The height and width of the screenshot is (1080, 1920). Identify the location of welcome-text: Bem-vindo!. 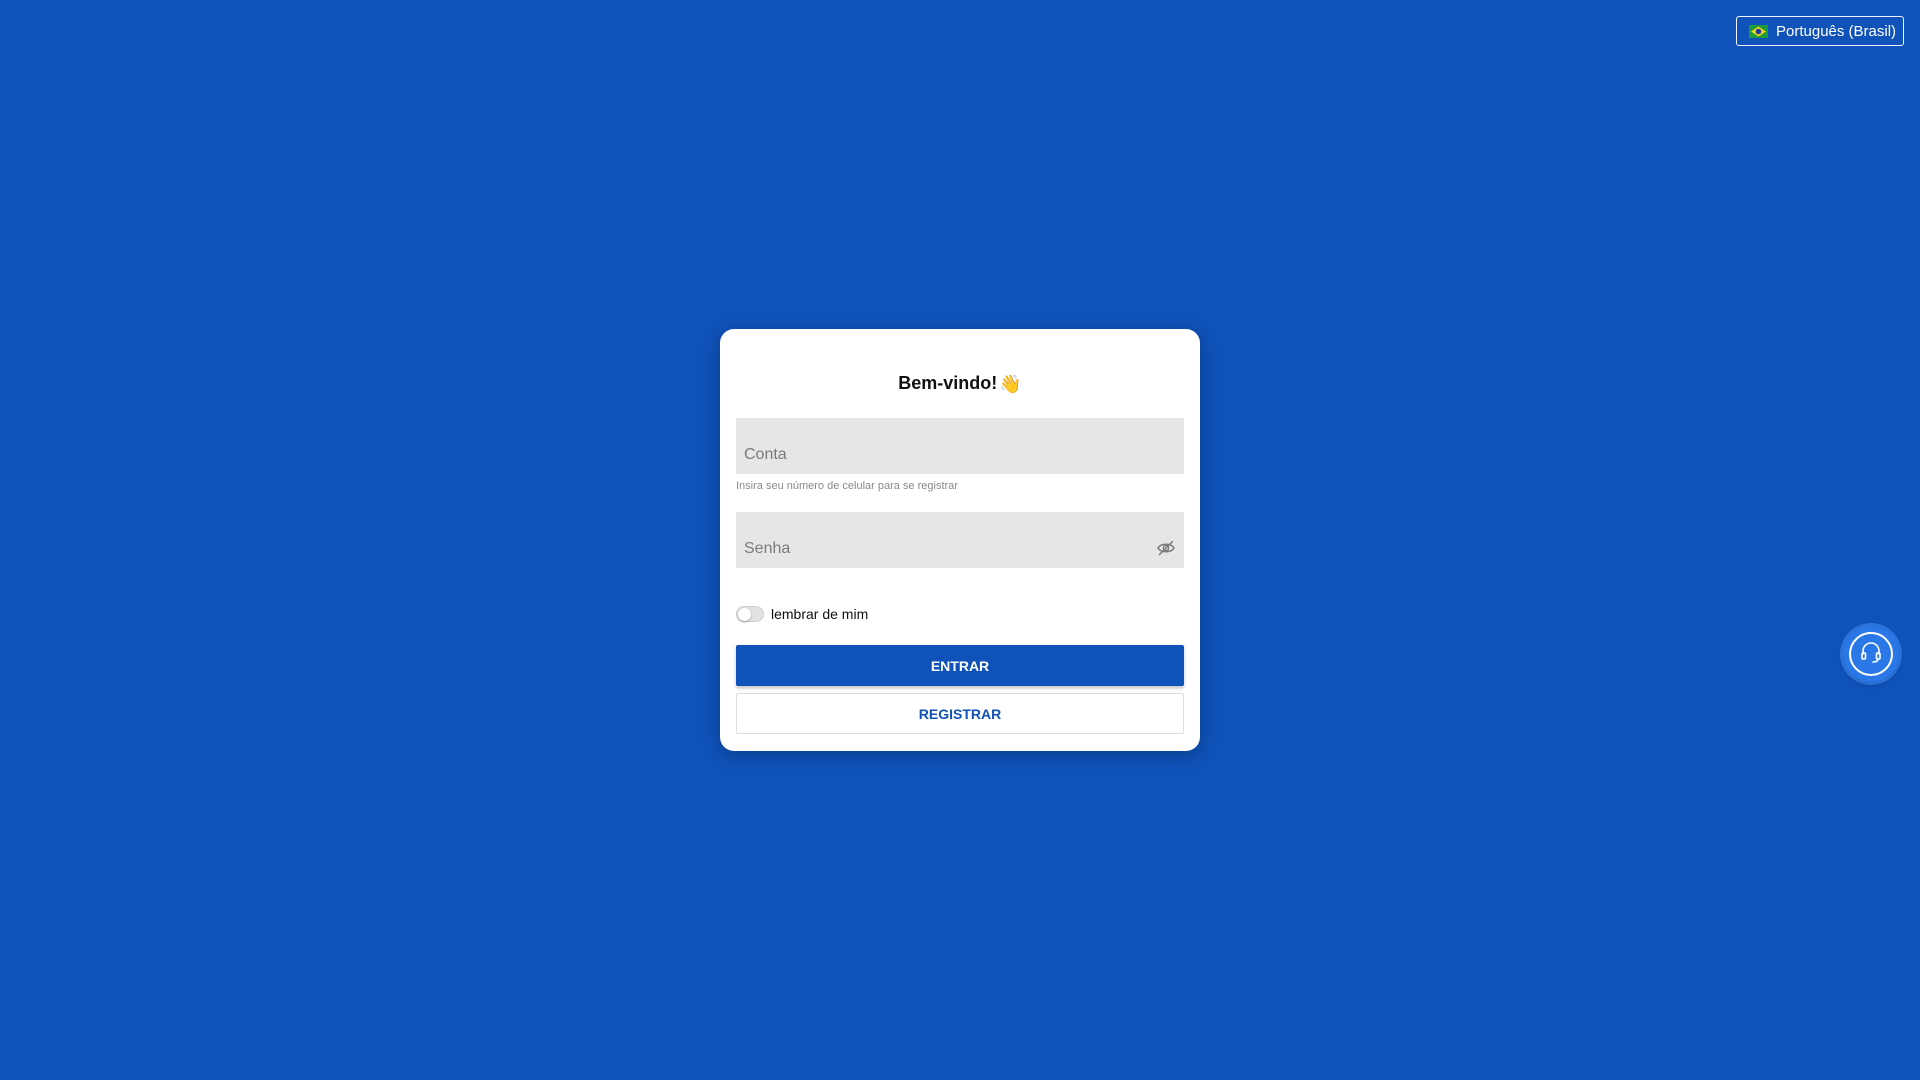
(948, 383).